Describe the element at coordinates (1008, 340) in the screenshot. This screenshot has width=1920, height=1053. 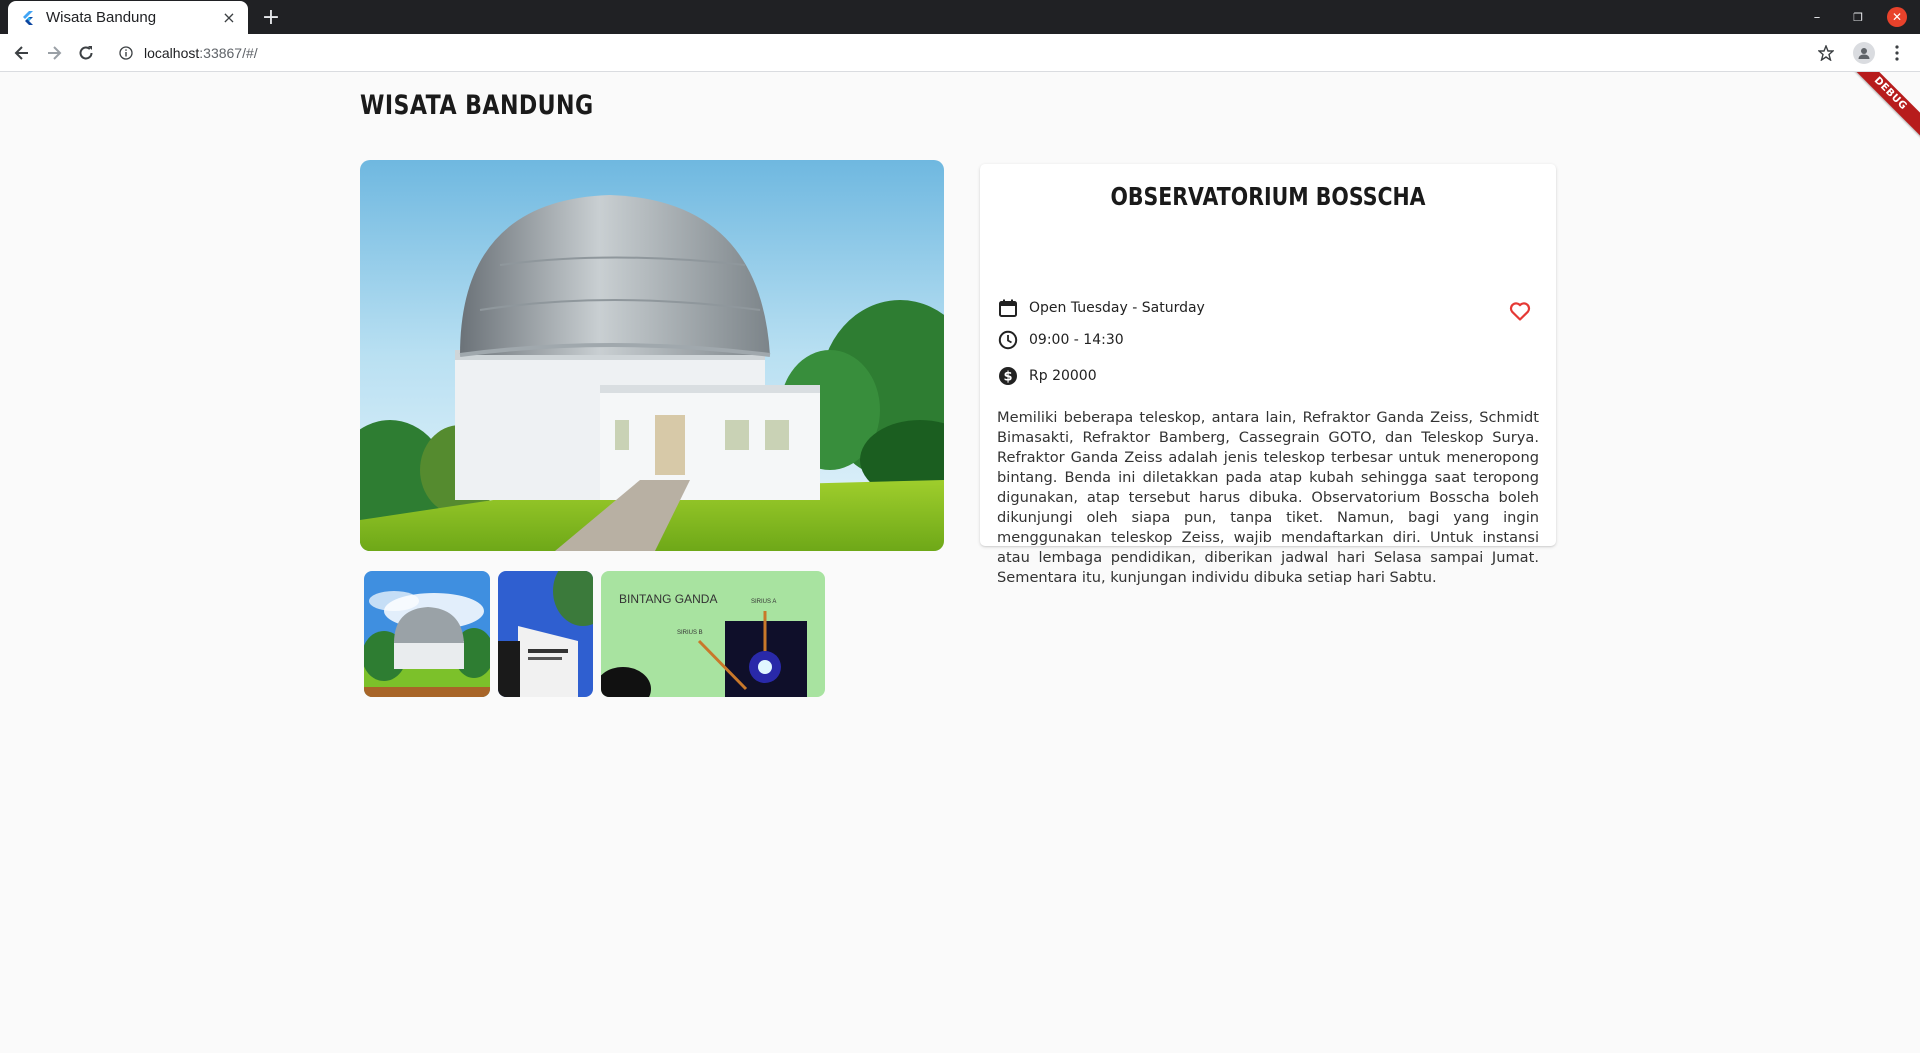
I see `clock-icon` at that location.